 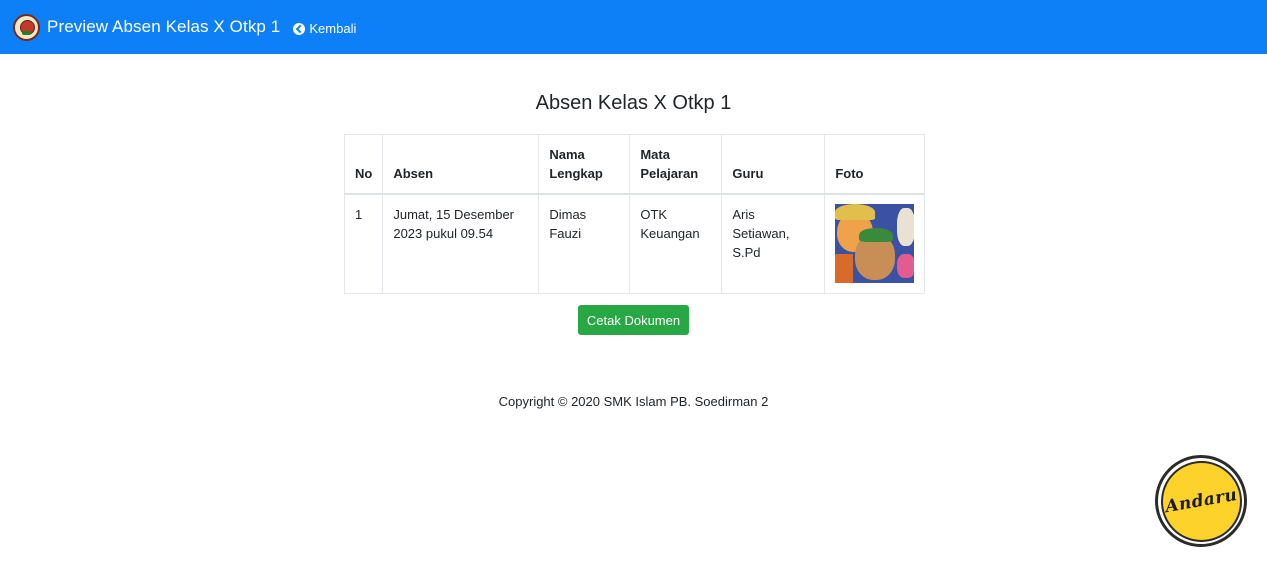 What do you see at coordinates (584, 164) in the screenshot?
I see `column-header-nama: Nama Lengkap` at bounding box center [584, 164].